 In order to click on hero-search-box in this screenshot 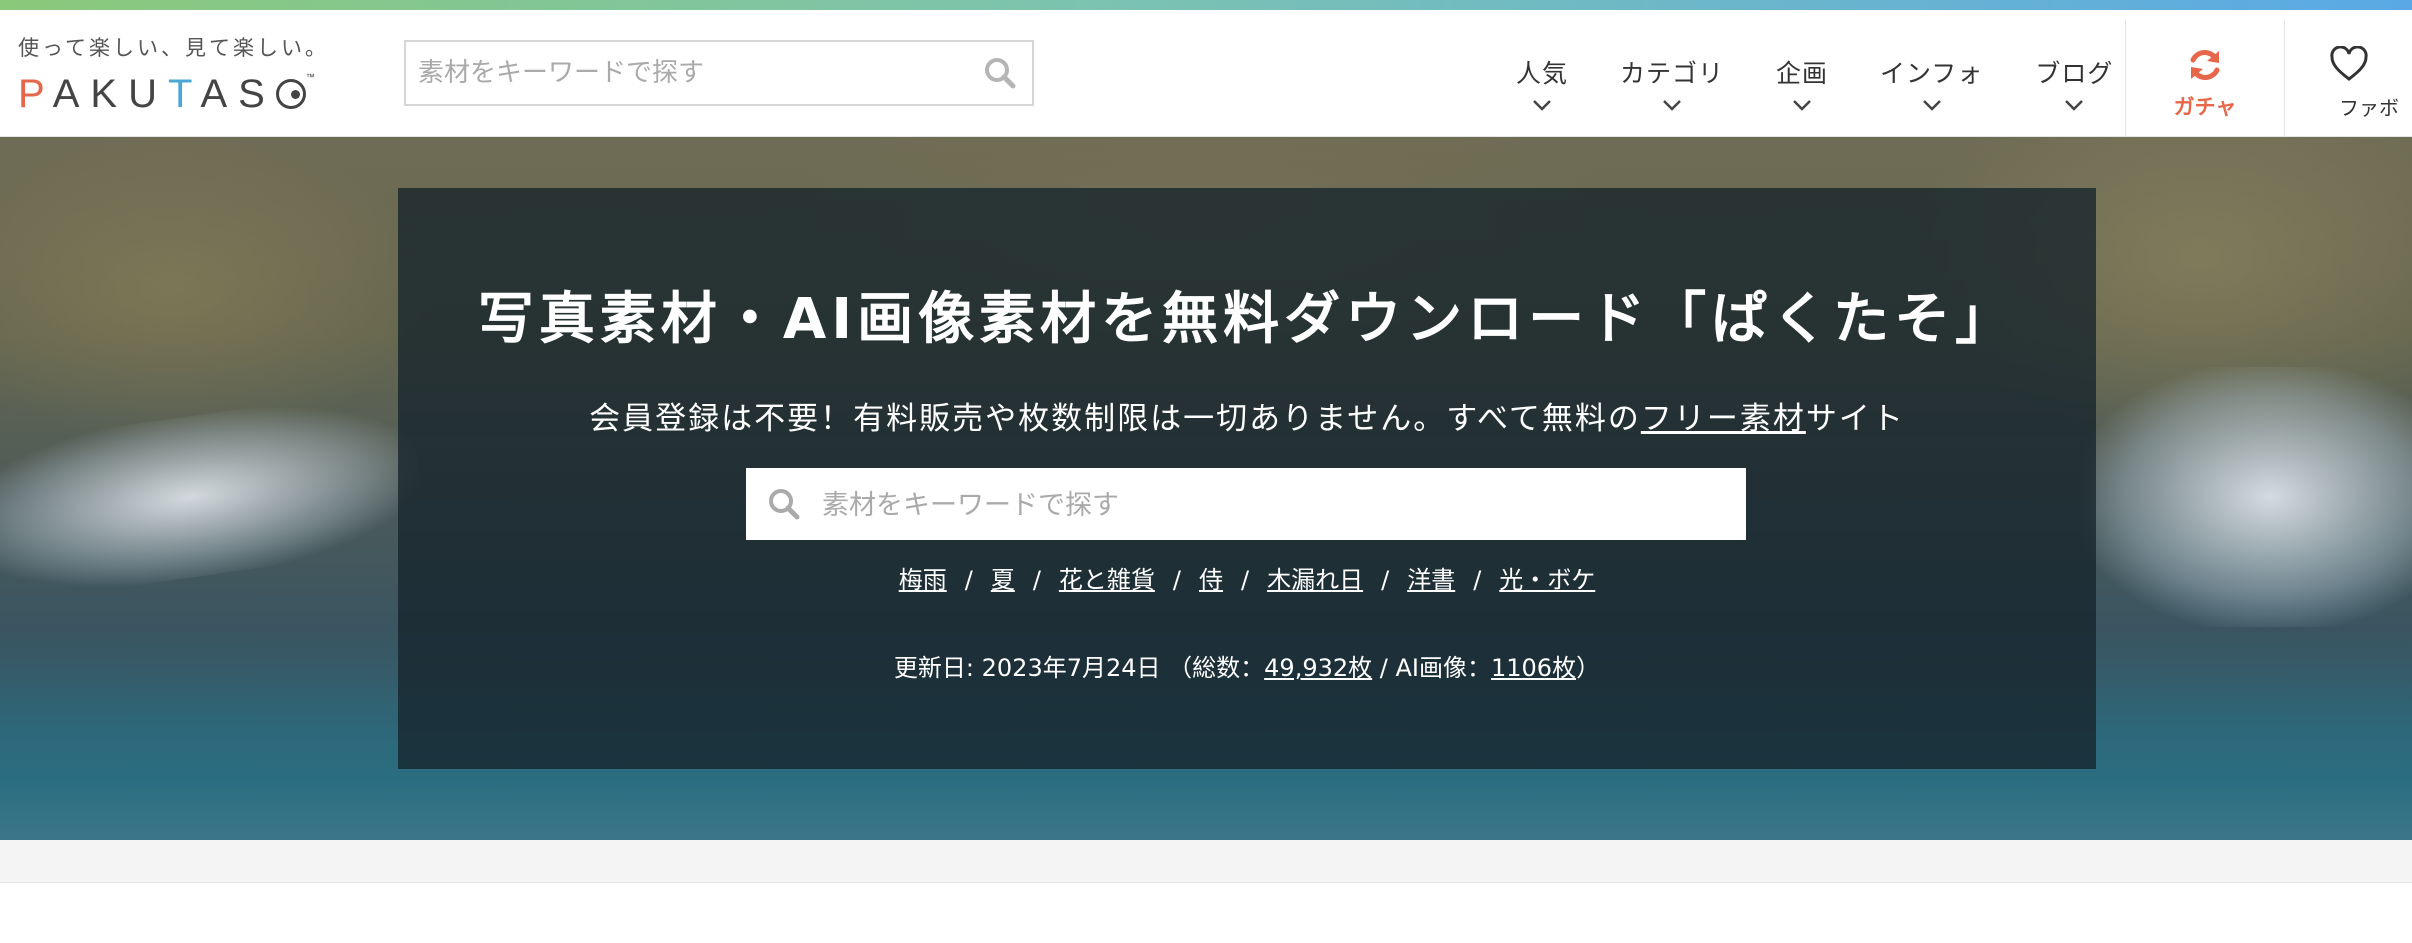, I will do `click(1246, 505)`.